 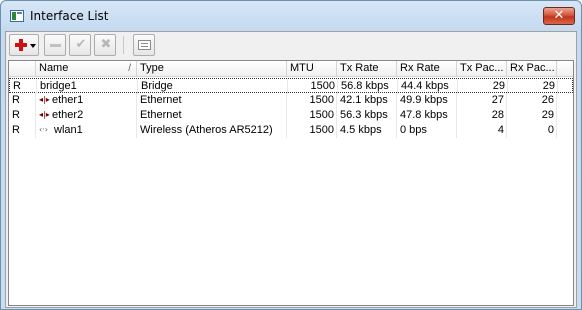 What do you see at coordinates (427, 130) in the screenshot?
I see `row-rx-rate: 0 bps` at bounding box center [427, 130].